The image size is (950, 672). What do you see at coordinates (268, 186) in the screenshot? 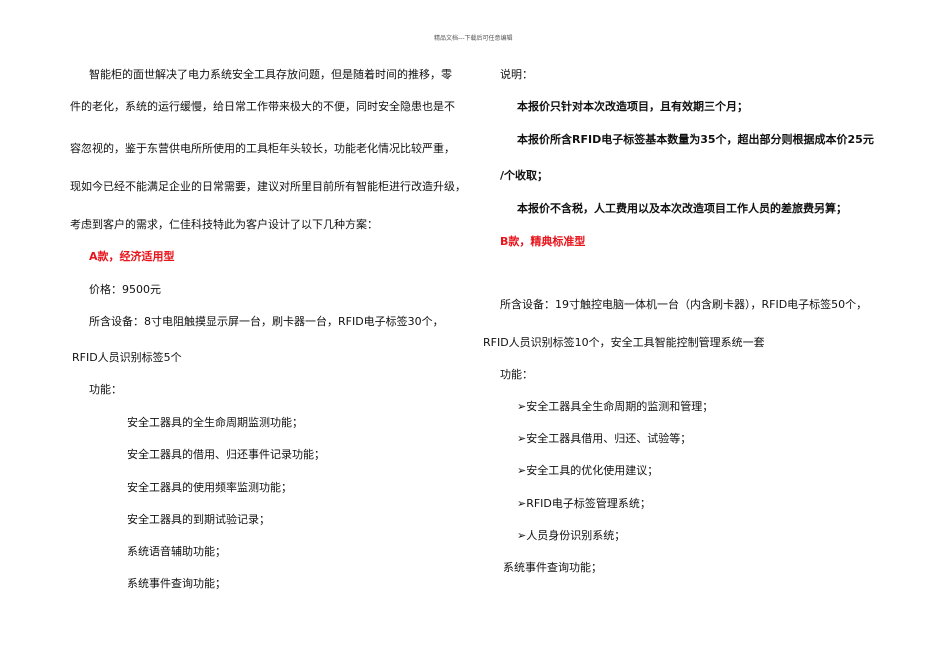
I see `intro-line: 现如今已经不能满足企业的日常需要，建议对所里目前所有智能柜进行改造升级，` at bounding box center [268, 186].